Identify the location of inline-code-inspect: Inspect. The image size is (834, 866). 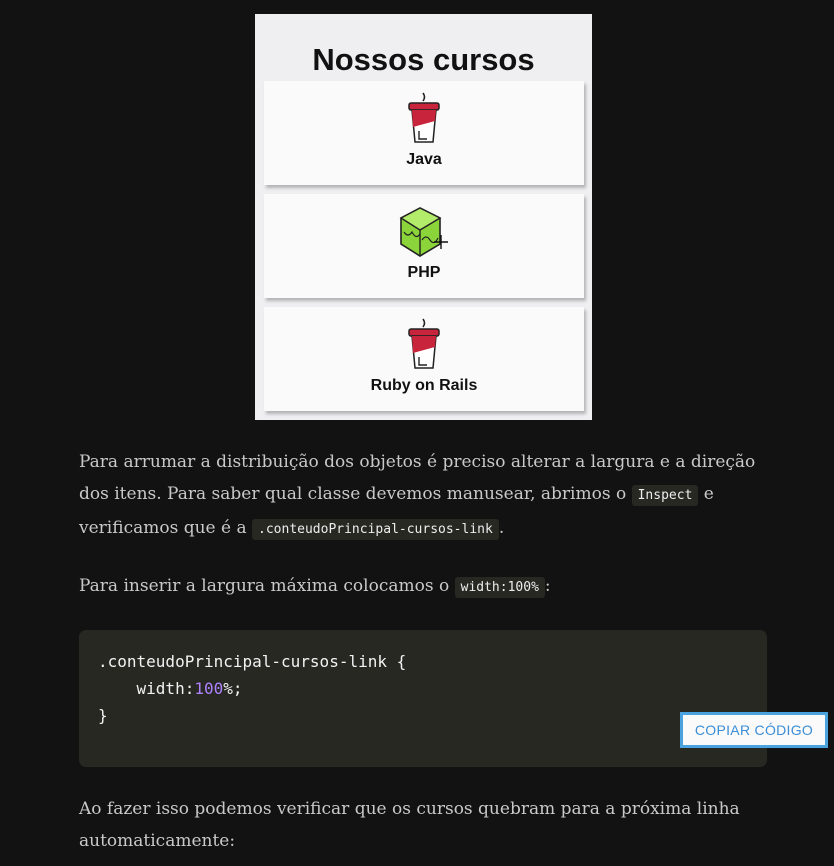
(665, 495).